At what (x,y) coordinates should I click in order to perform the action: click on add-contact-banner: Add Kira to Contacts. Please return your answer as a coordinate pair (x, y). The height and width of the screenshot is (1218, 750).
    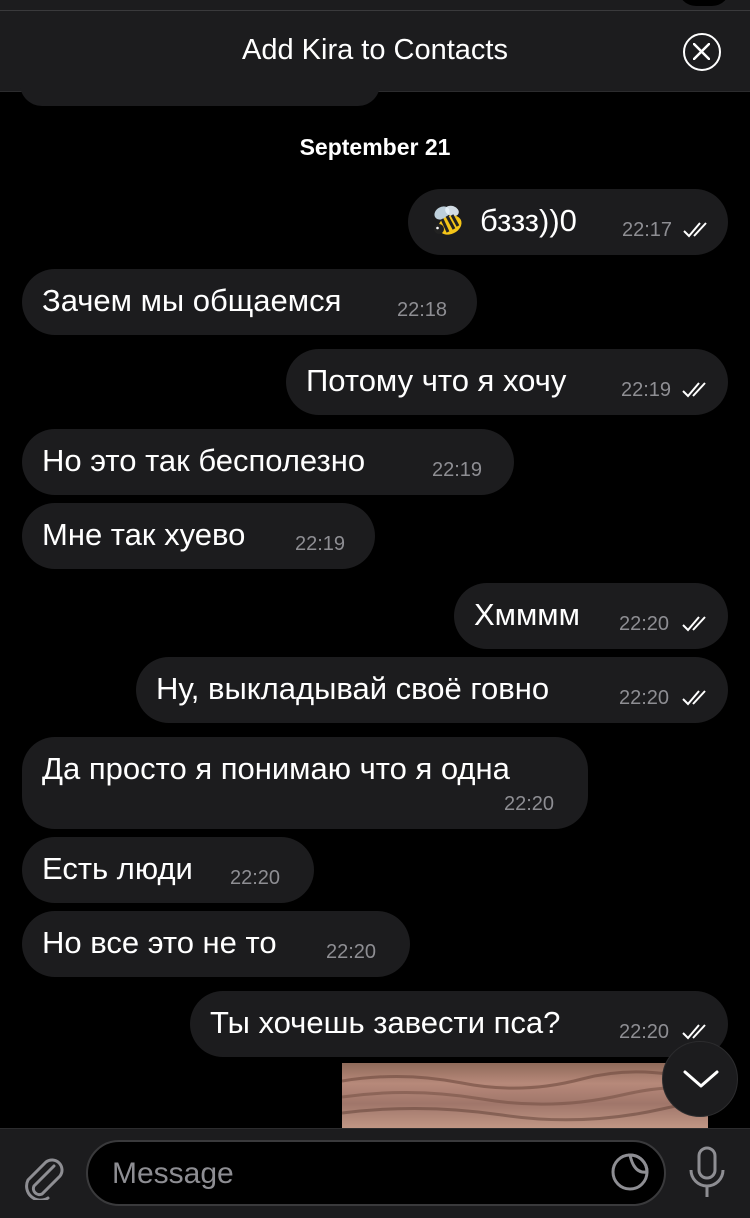
    Looking at the image, I should click on (375, 46).